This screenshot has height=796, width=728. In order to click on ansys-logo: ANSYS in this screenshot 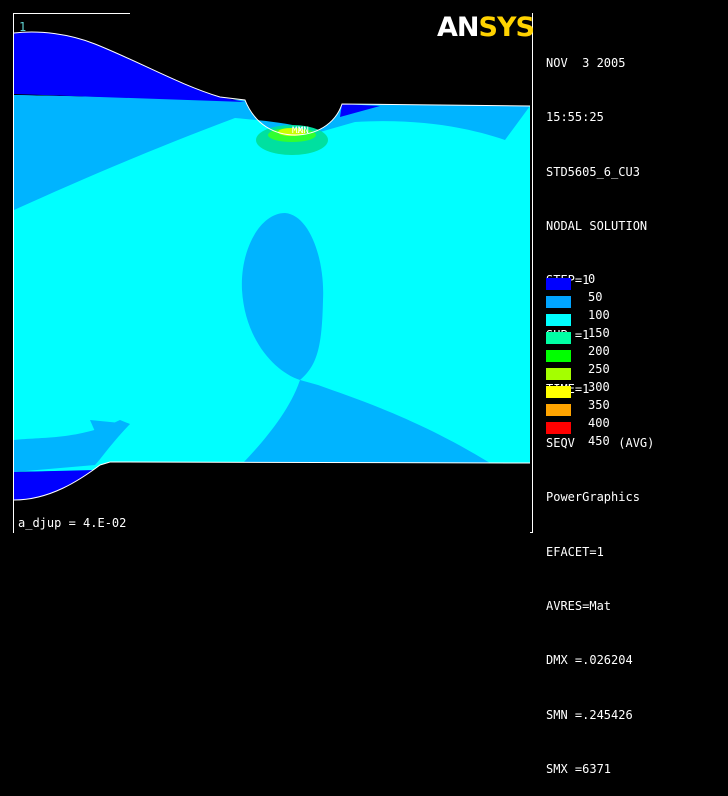, I will do `click(486, 27)`.